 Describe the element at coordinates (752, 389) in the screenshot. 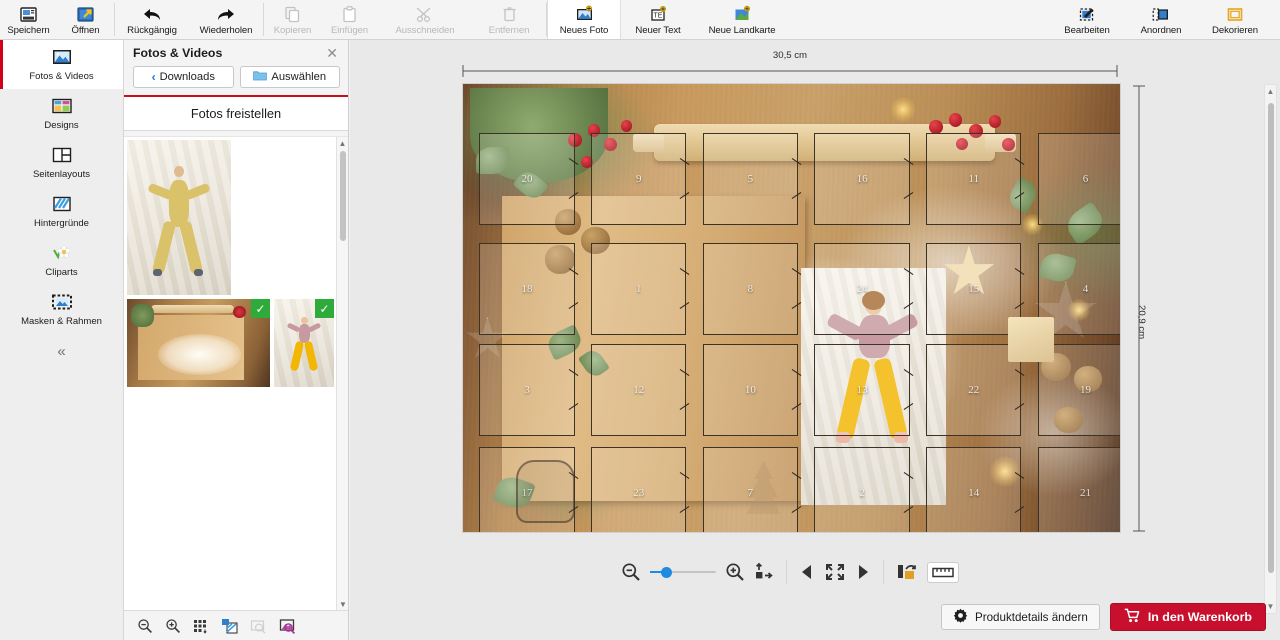

I see `advent-door: 10` at that location.